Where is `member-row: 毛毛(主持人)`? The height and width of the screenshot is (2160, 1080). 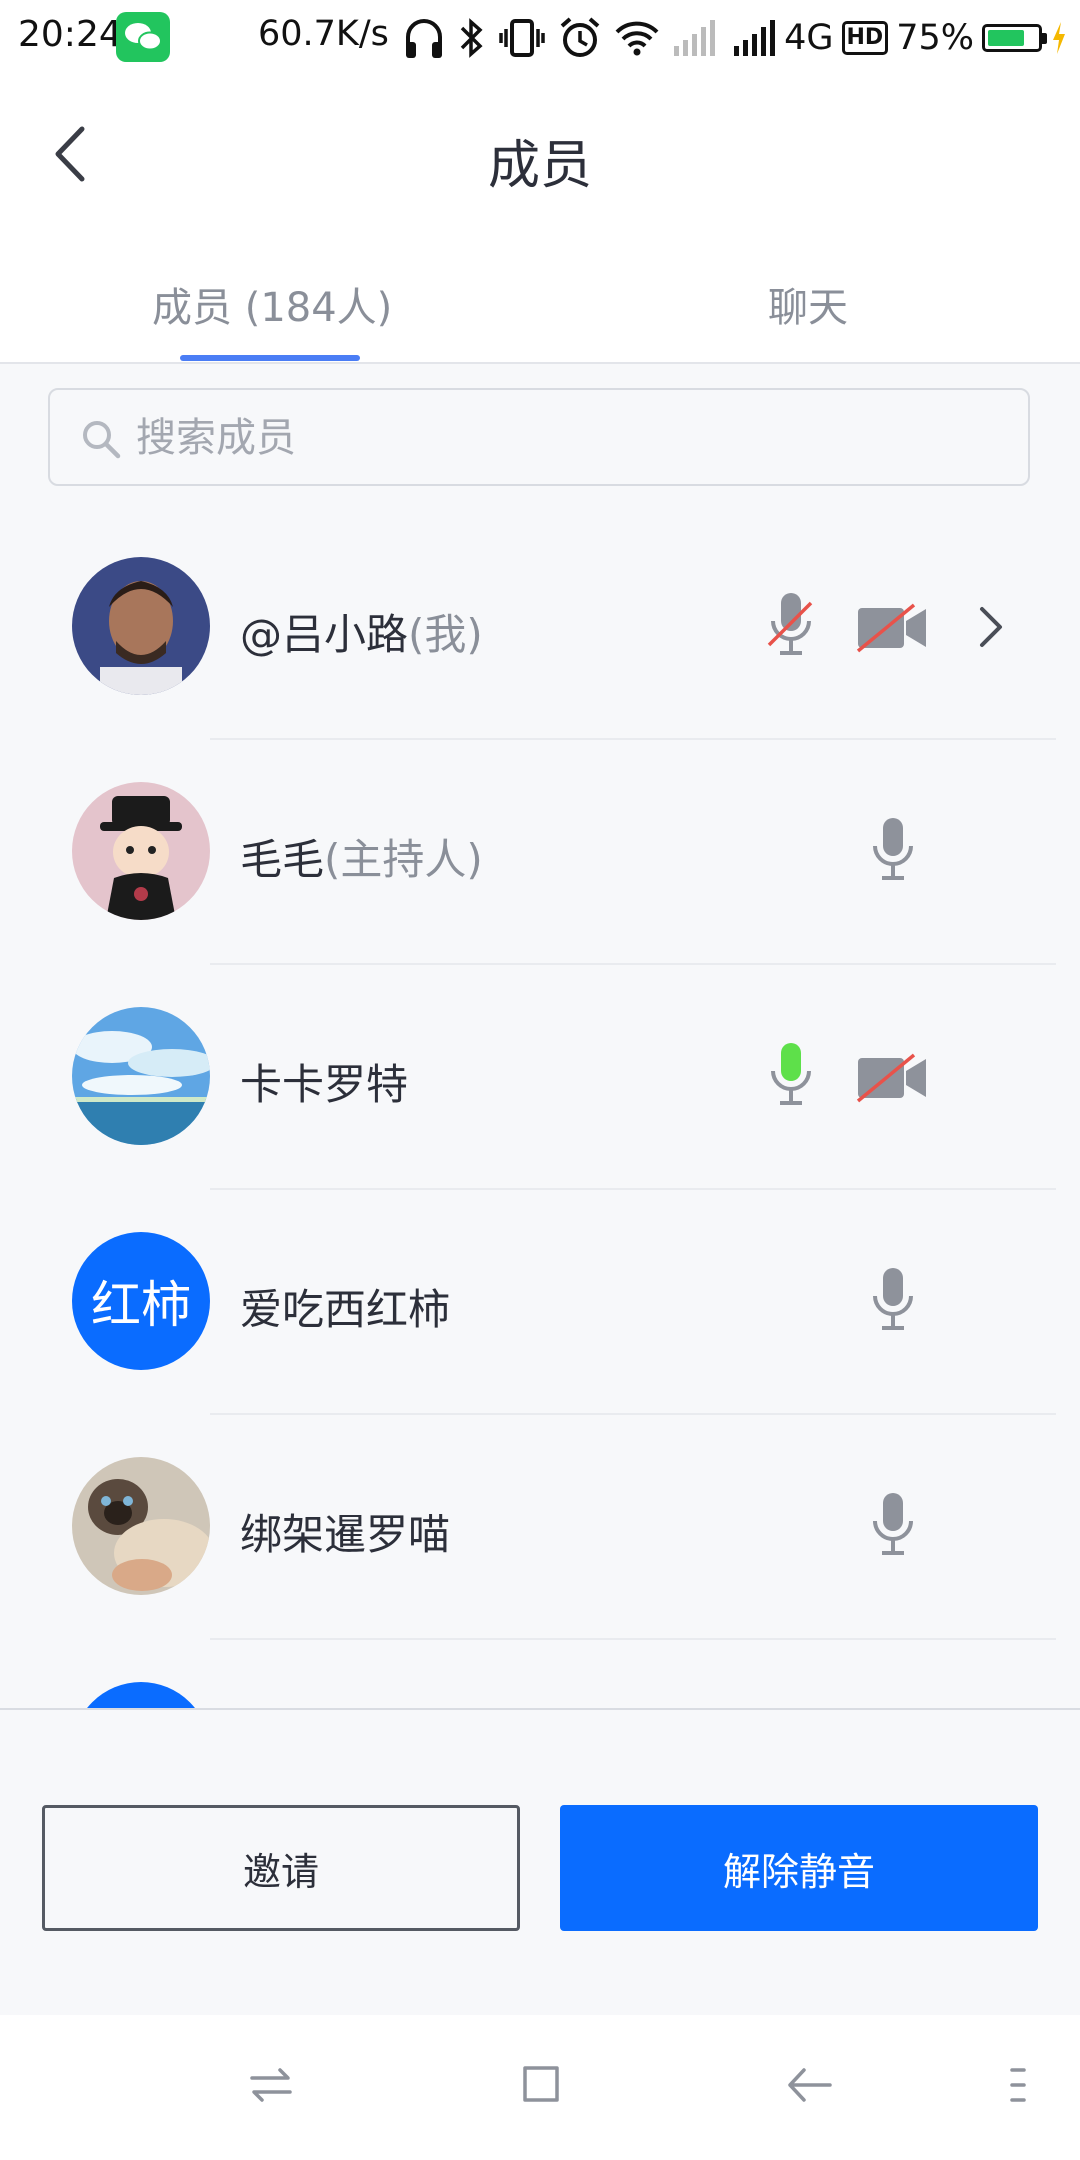
member-row: 毛毛(主持人) is located at coordinates (540, 852).